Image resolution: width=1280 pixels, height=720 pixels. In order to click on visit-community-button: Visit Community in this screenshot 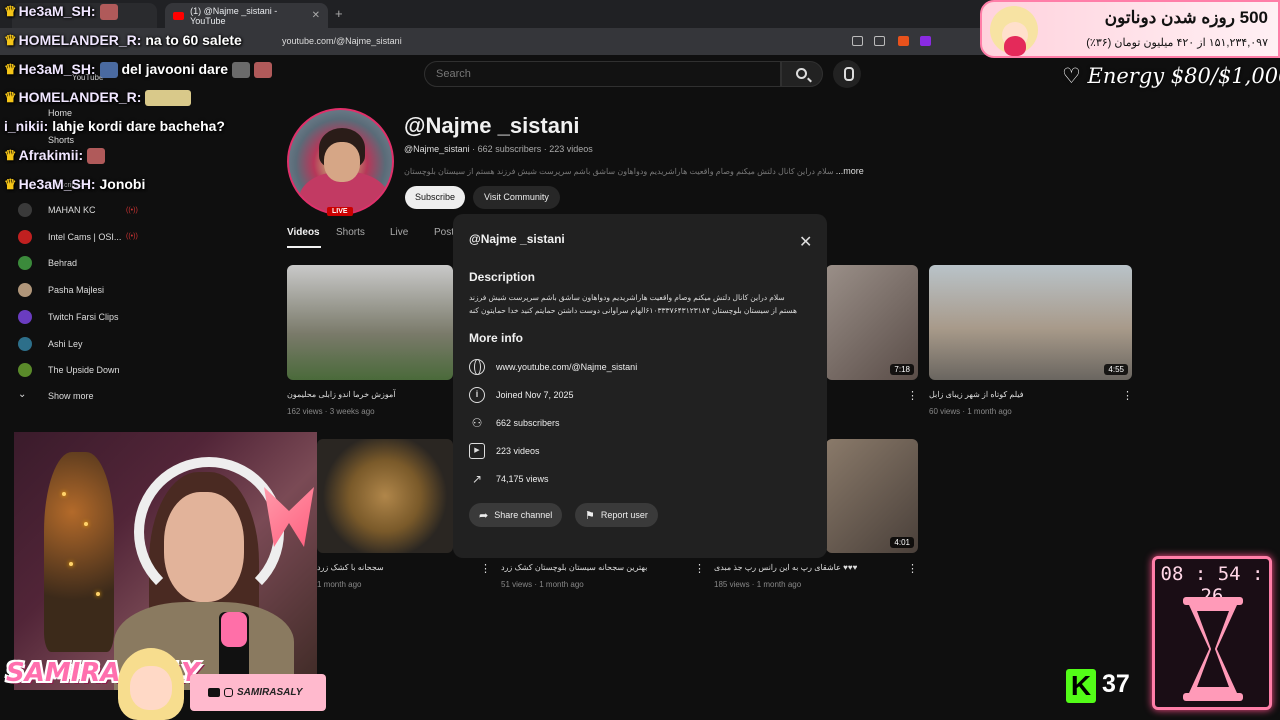, I will do `click(516, 197)`.